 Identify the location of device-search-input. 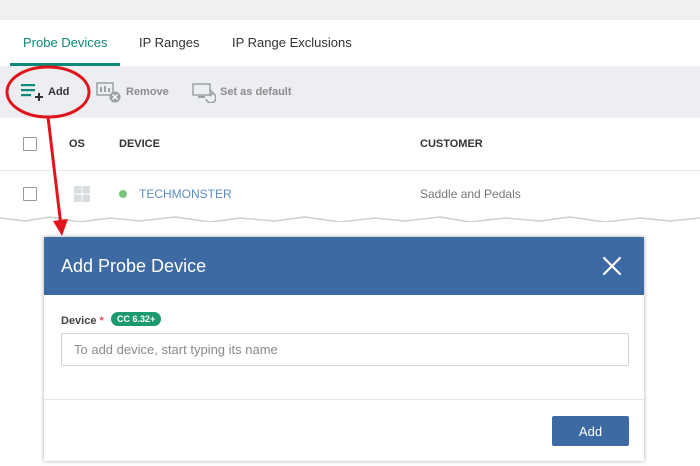
(345, 349).